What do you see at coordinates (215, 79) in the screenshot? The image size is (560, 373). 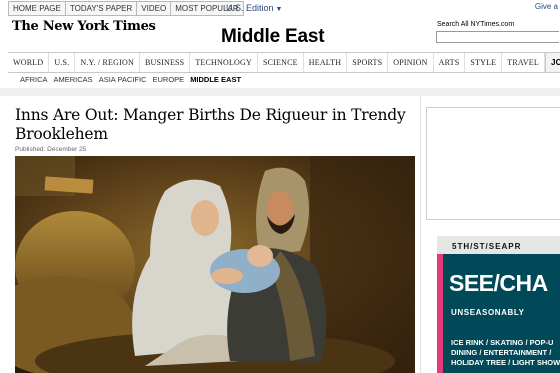 I see `subnav-middle-east: MIDDLE EAST` at bounding box center [215, 79].